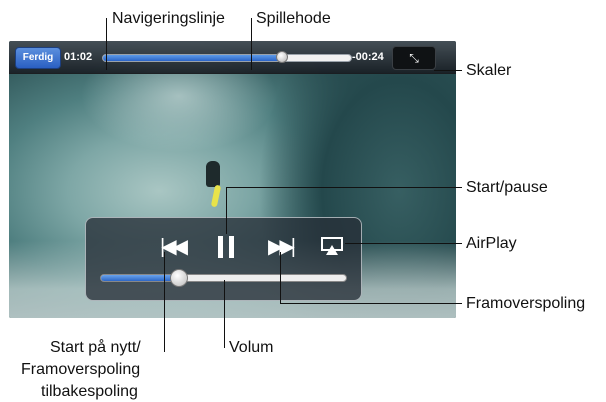  Describe the element at coordinates (192, 58) in the screenshot. I see `scrubber-progress-fill` at that location.